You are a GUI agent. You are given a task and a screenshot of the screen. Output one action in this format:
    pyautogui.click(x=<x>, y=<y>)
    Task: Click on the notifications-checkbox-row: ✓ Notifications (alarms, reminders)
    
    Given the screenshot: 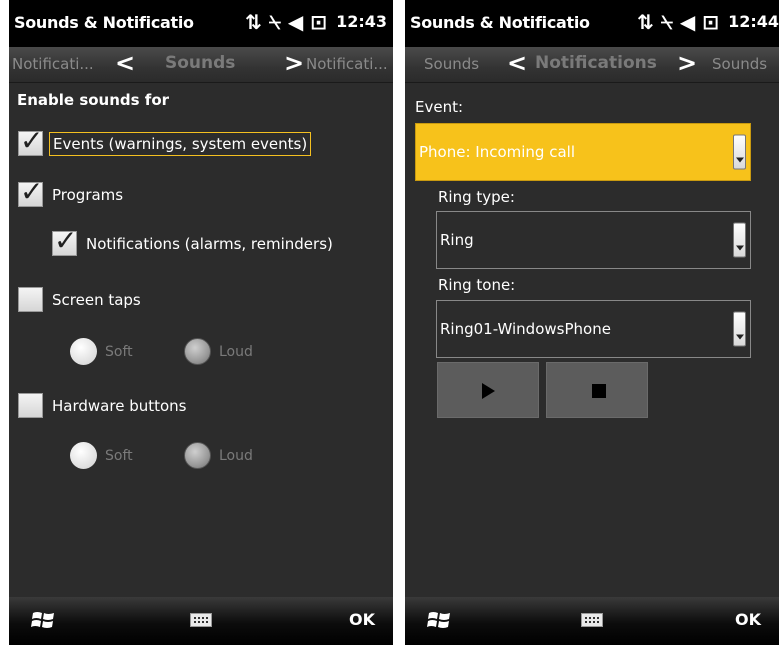 What is the action you would take?
    pyautogui.click(x=192, y=241)
    